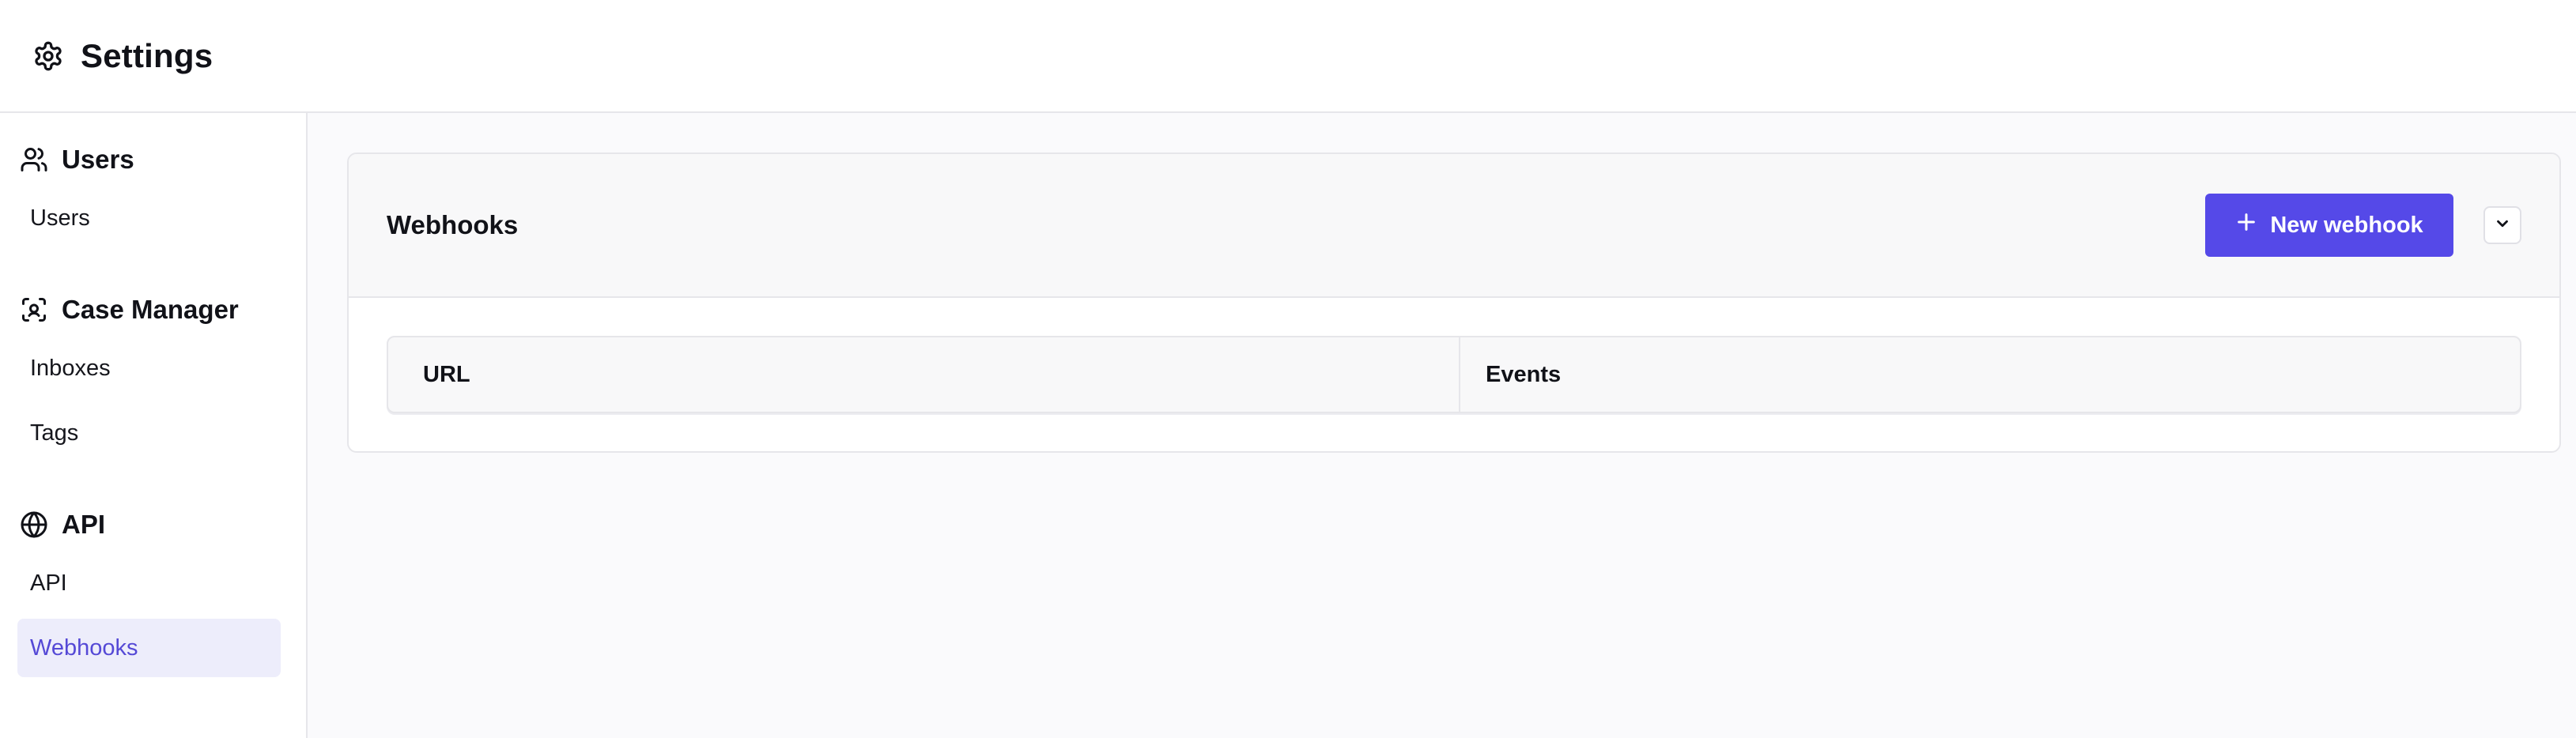 This screenshot has height=738, width=2576. What do you see at coordinates (34, 160) in the screenshot?
I see `users-icon` at bounding box center [34, 160].